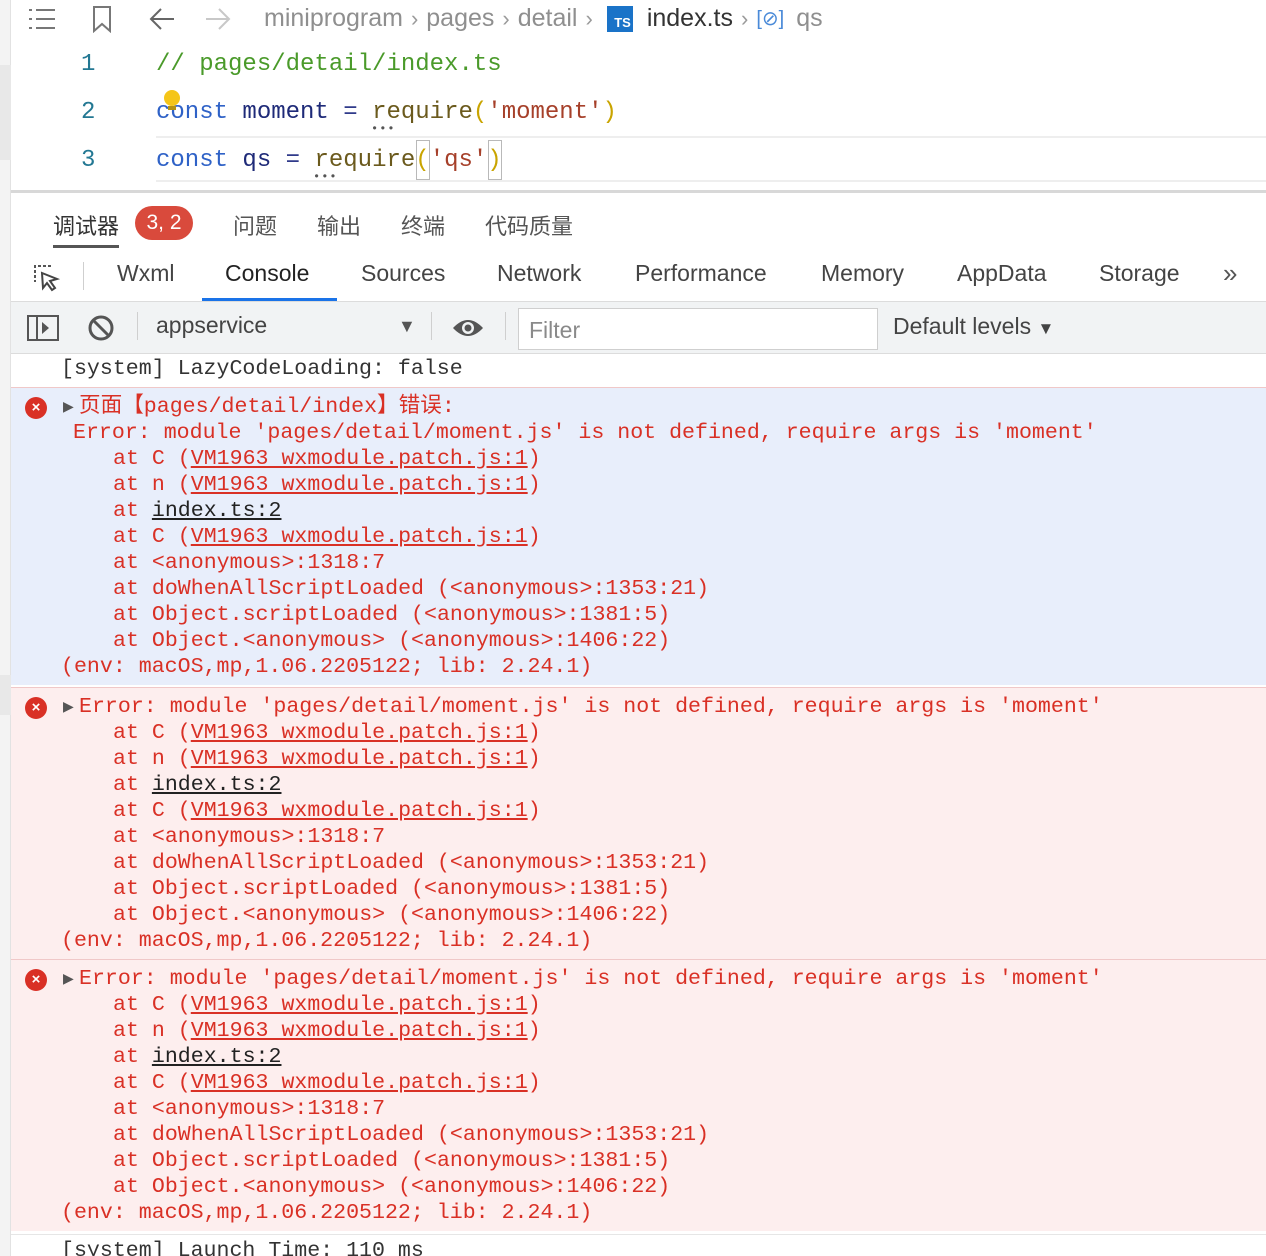 This screenshot has width=1266, height=1256. Describe the element at coordinates (267, 281) in the screenshot. I see `tab-console: Console` at that location.